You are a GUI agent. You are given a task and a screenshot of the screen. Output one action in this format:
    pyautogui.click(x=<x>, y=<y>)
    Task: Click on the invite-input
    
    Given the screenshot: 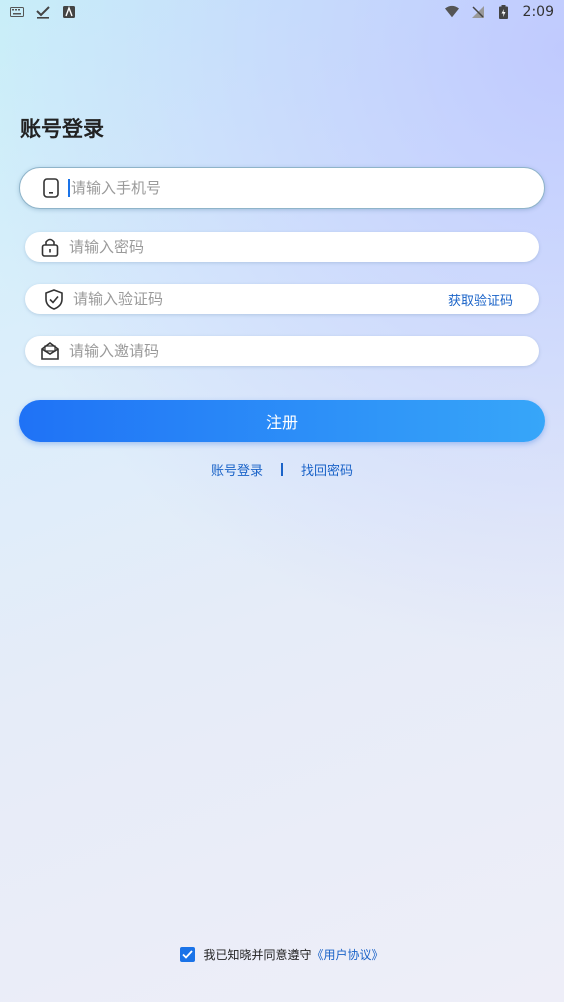 What is the action you would take?
    pyautogui.click(x=304, y=351)
    